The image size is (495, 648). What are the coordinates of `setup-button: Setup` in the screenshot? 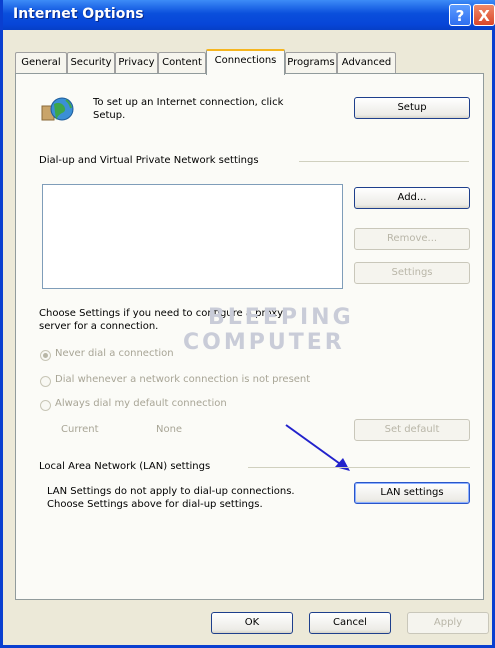 It's located at (412, 108).